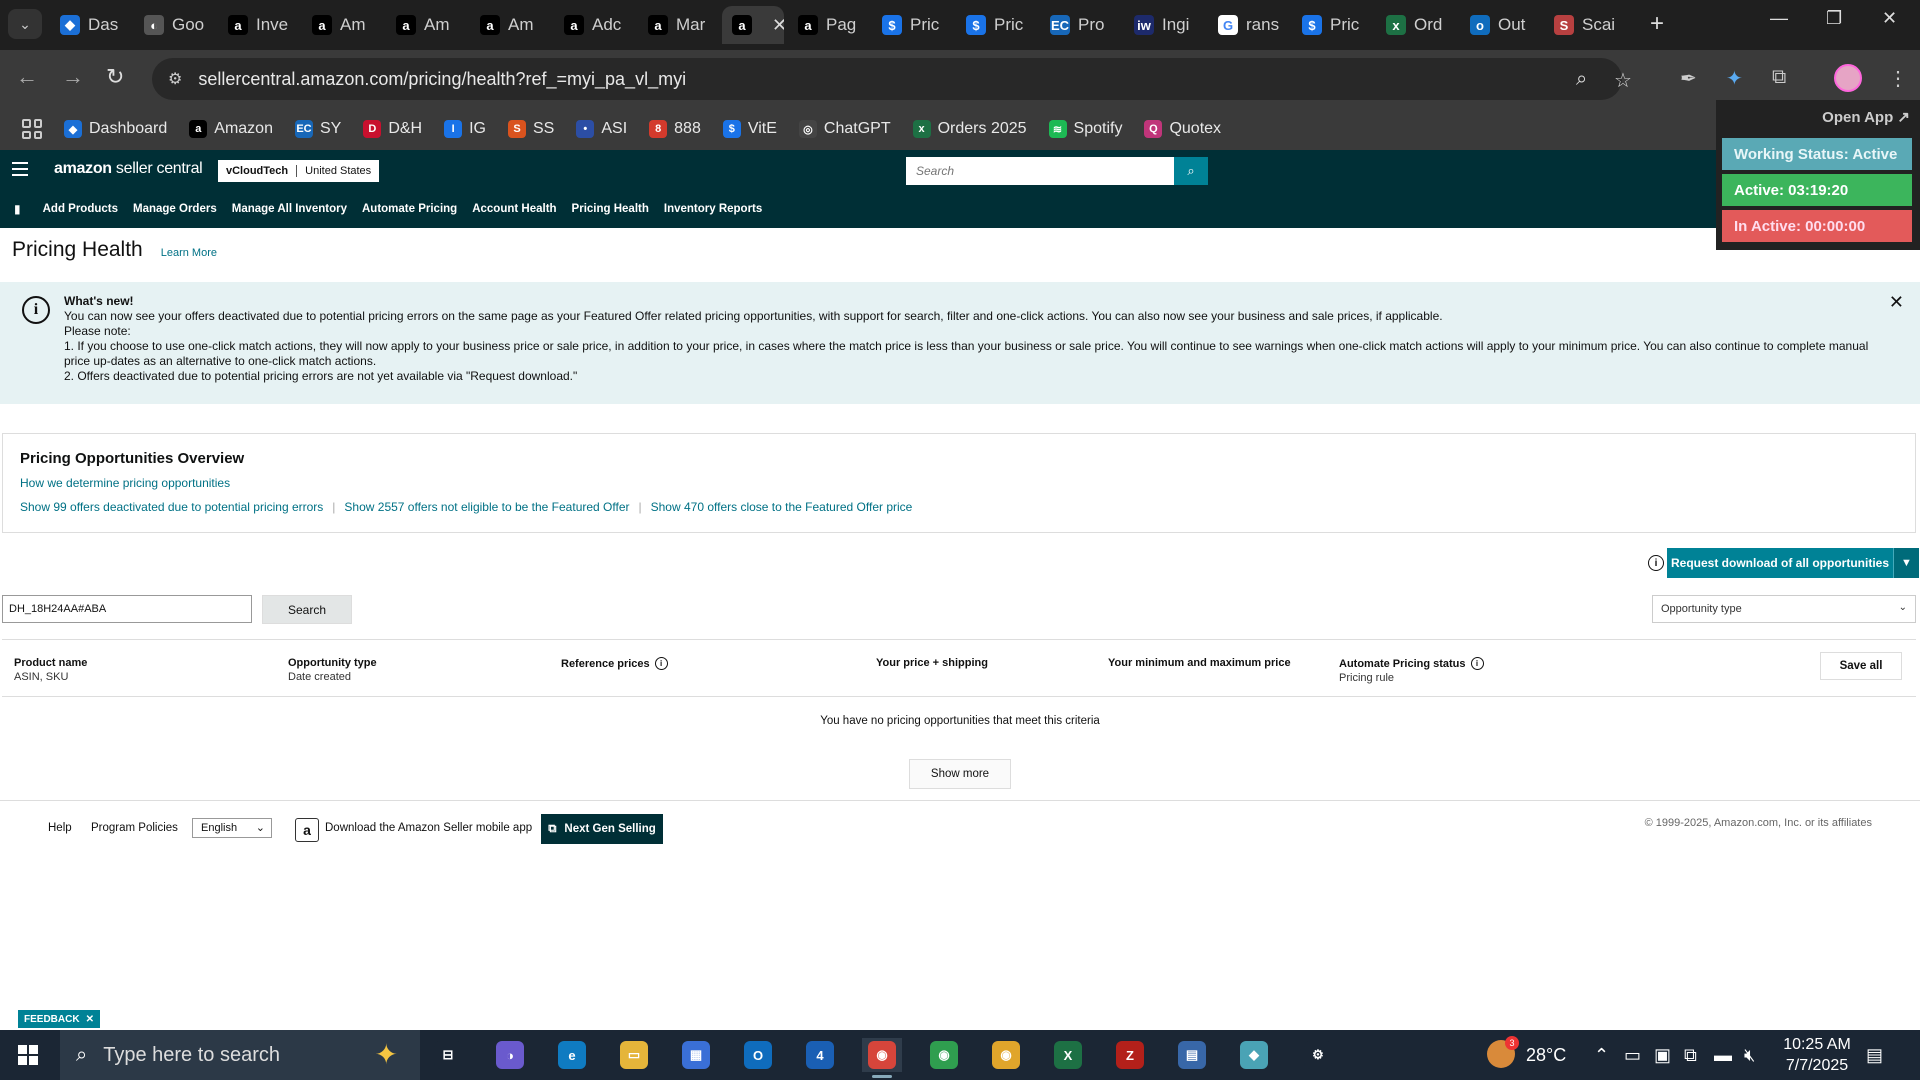 This screenshot has width=1920, height=1080. I want to click on screen-share-icon: ⧉, so click(1690, 1055).